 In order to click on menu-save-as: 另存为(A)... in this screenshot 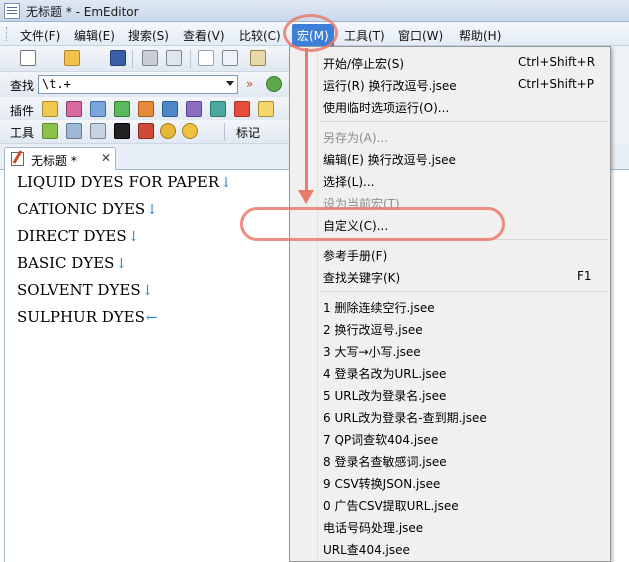, I will do `click(356, 138)`.